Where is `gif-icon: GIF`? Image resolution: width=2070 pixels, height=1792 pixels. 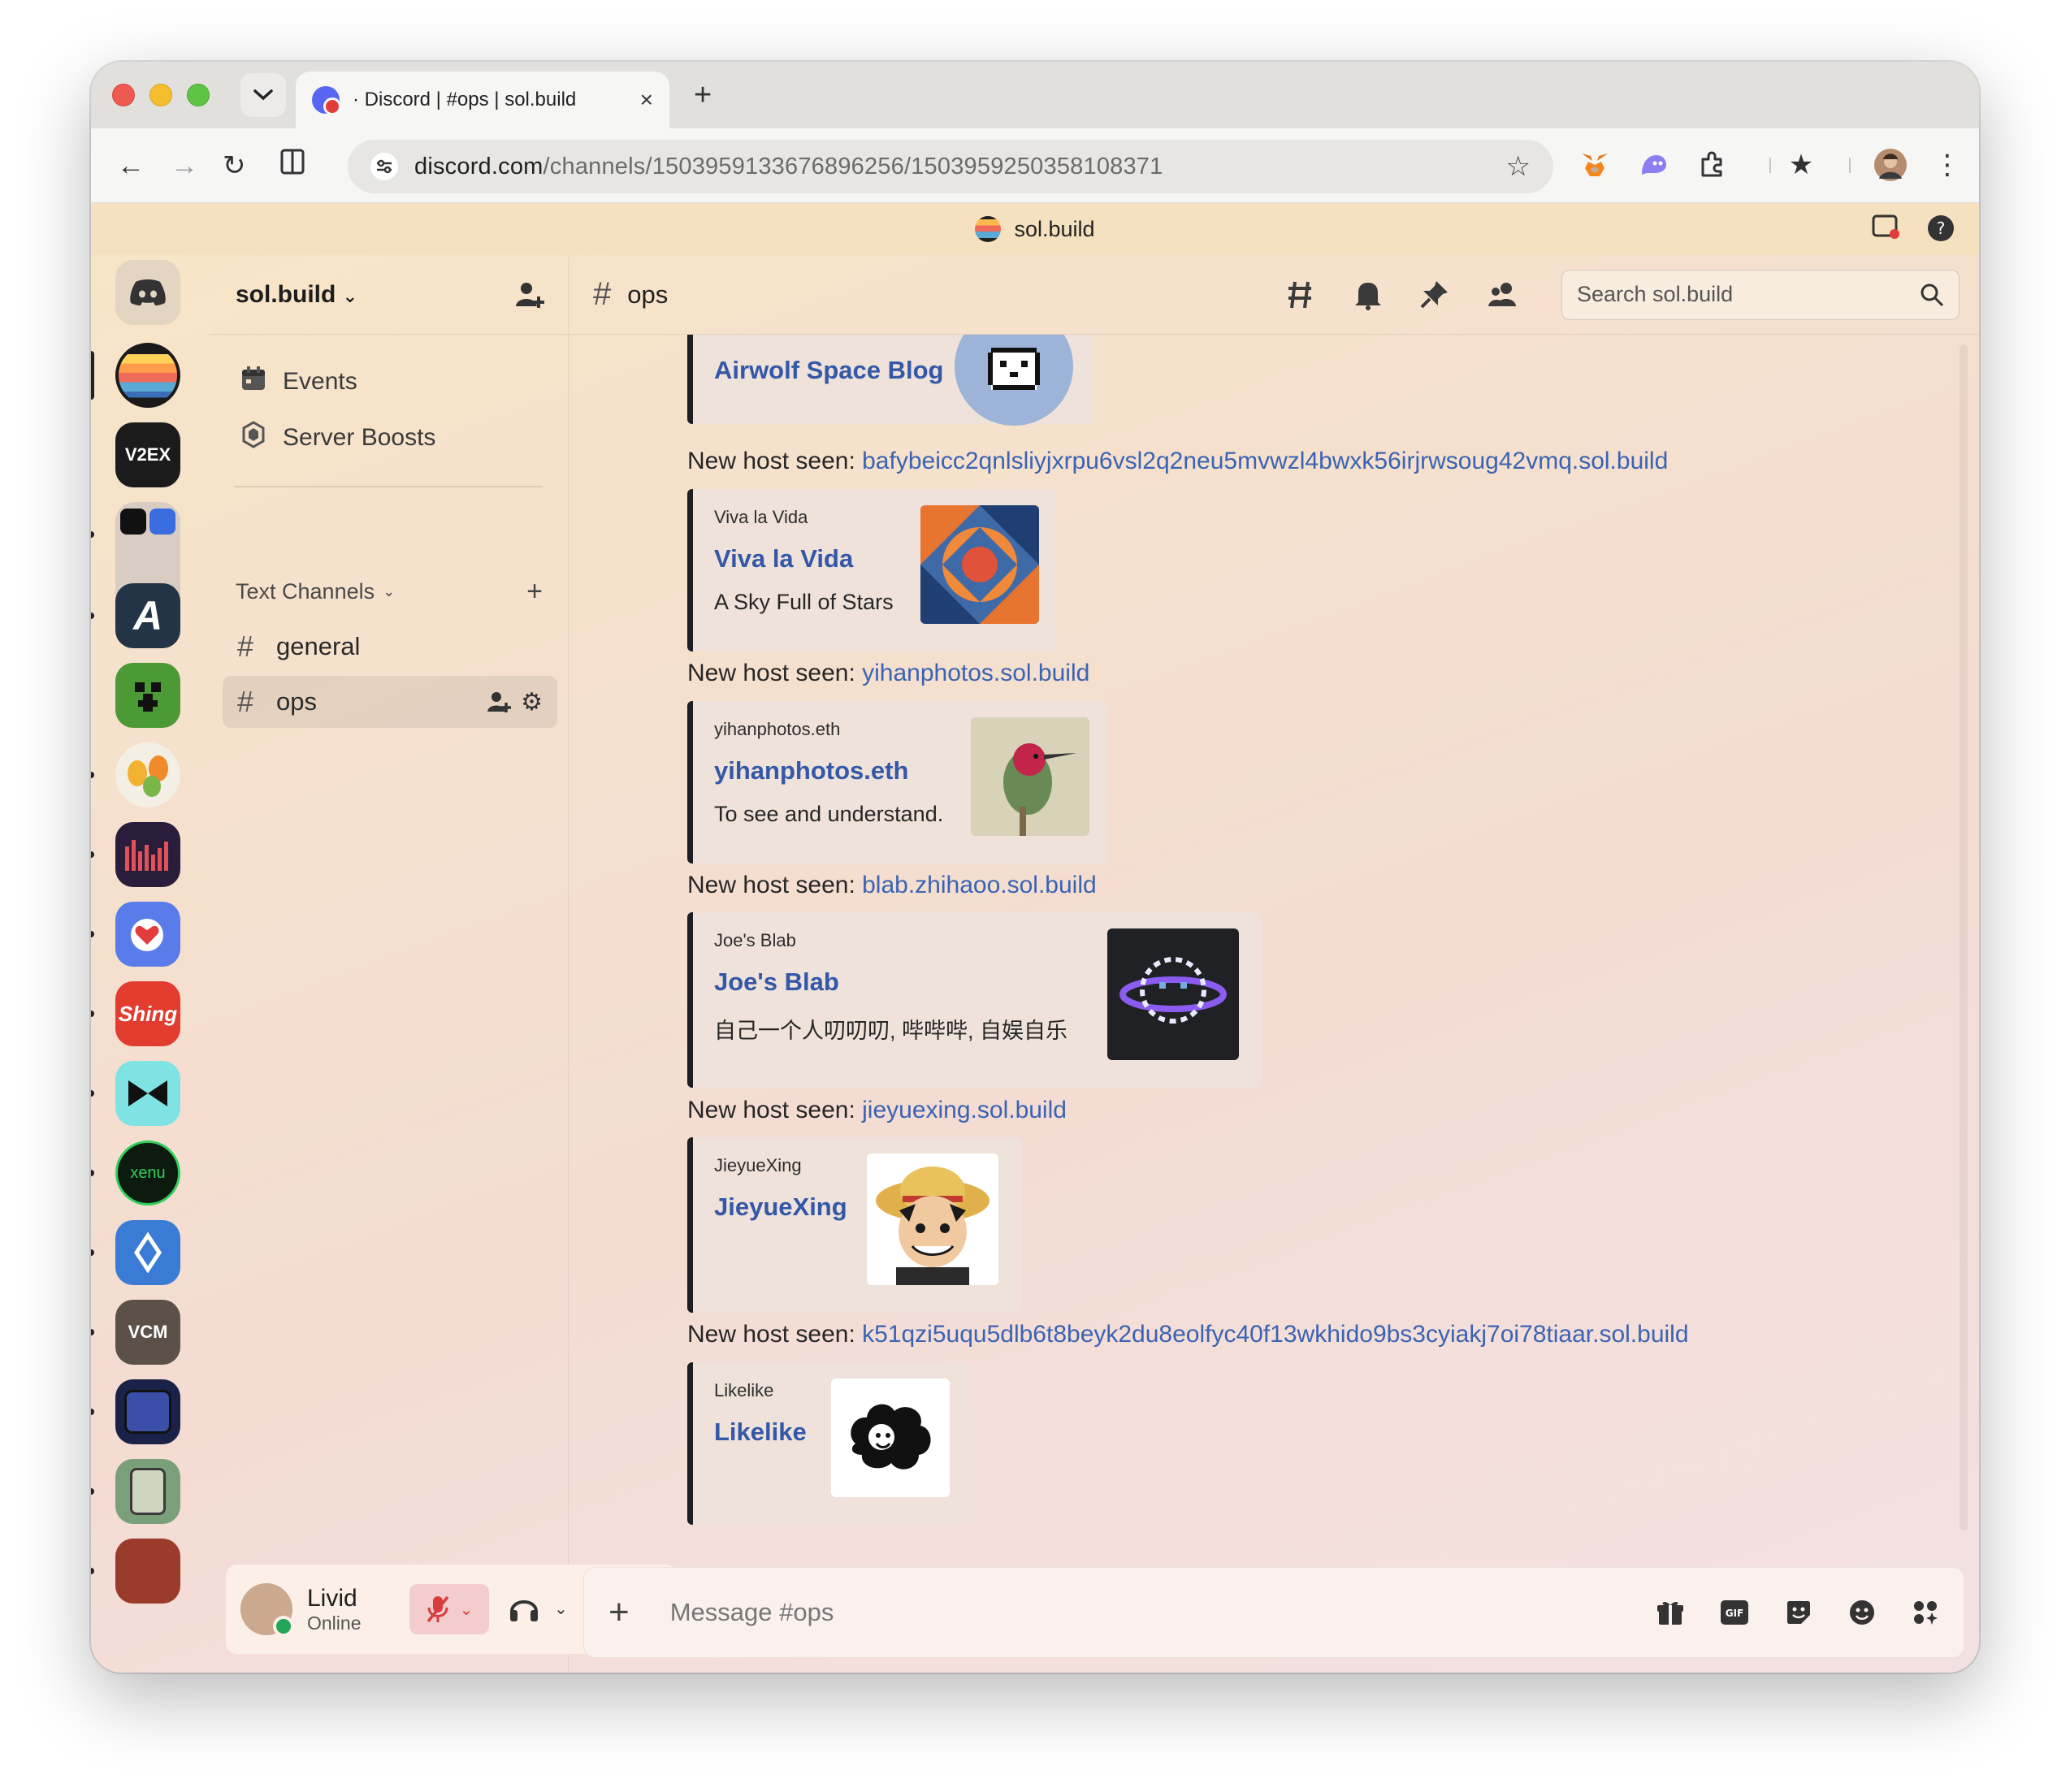 gif-icon: GIF is located at coordinates (1734, 1612).